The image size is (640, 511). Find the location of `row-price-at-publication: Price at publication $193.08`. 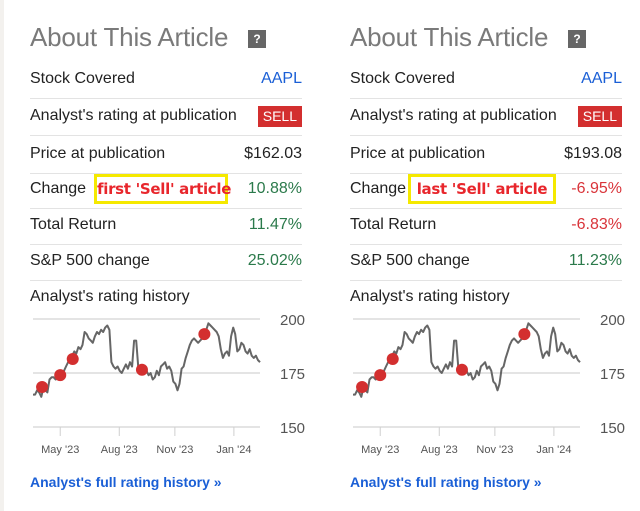

row-price-at-publication: Price at publication $193.08 is located at coordinates (486, 155).